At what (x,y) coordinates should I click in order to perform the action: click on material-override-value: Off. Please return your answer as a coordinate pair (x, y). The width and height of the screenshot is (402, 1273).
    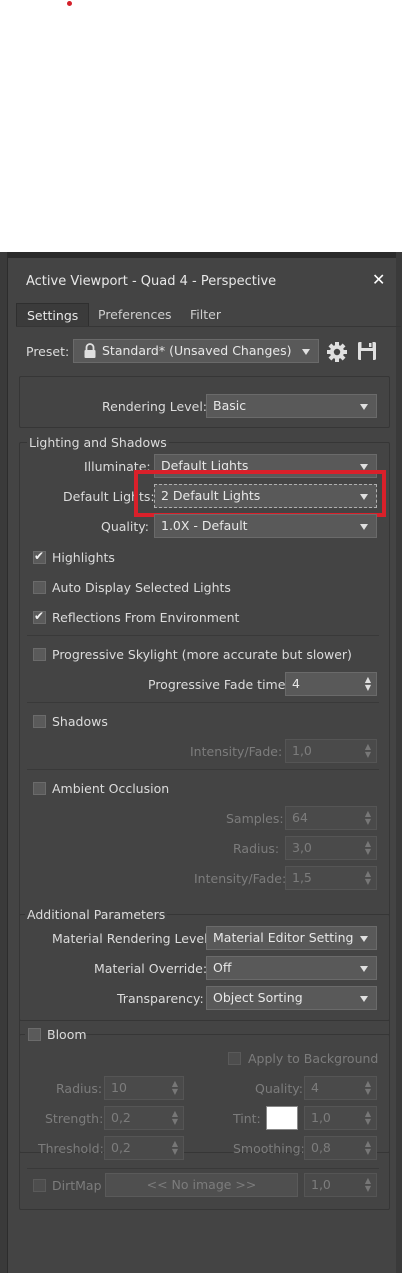
    Looking at the image, I should click on (222, 967).